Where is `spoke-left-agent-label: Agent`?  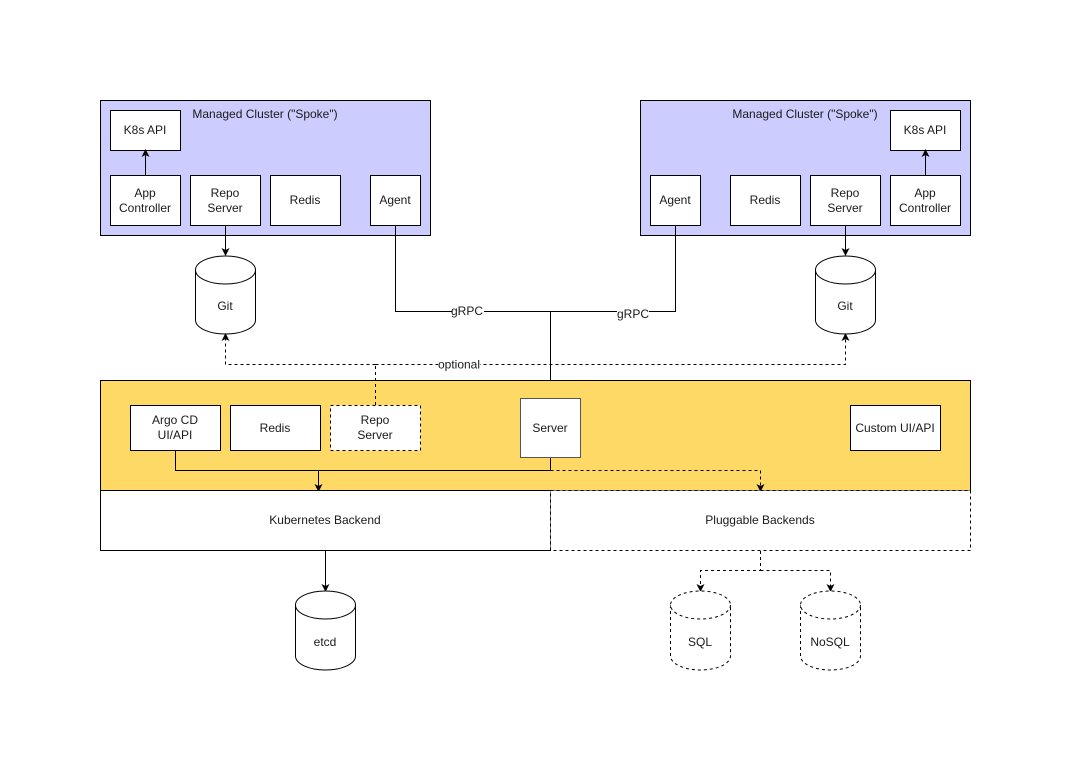 spoke-left-agent-label: Agent is located at coordinates (395, 200).